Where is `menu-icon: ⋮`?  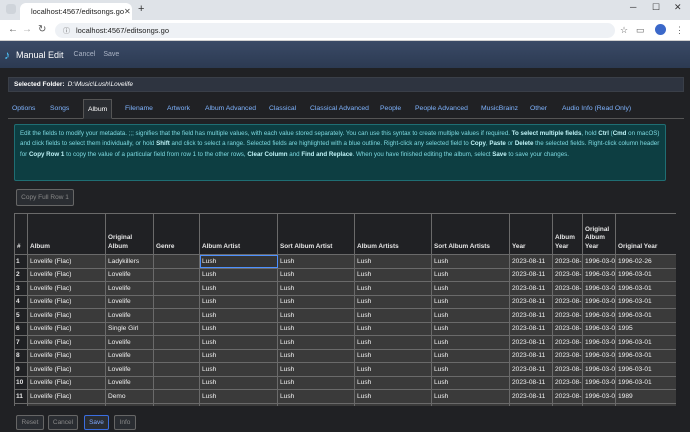 menu-icon: ⋮ is located at coordinates (679, 30).